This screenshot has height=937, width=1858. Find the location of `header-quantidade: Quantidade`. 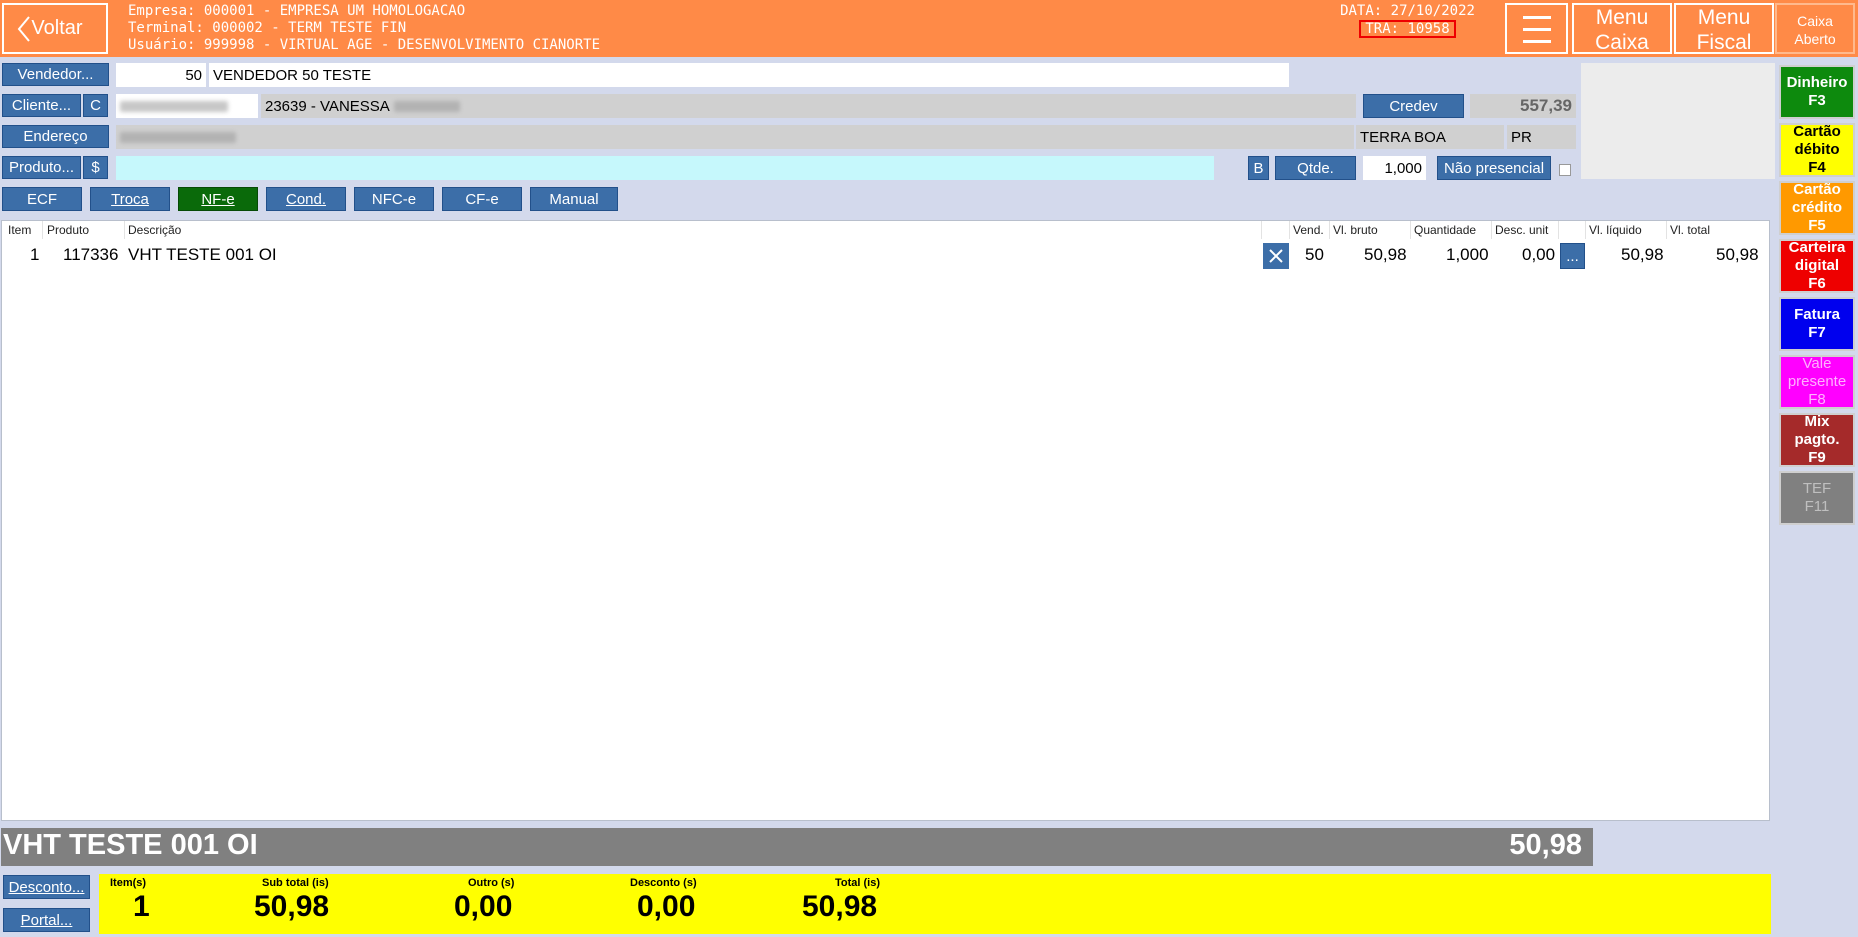

header-quantidade: Quantidade is located at coordinates (1445, 230).